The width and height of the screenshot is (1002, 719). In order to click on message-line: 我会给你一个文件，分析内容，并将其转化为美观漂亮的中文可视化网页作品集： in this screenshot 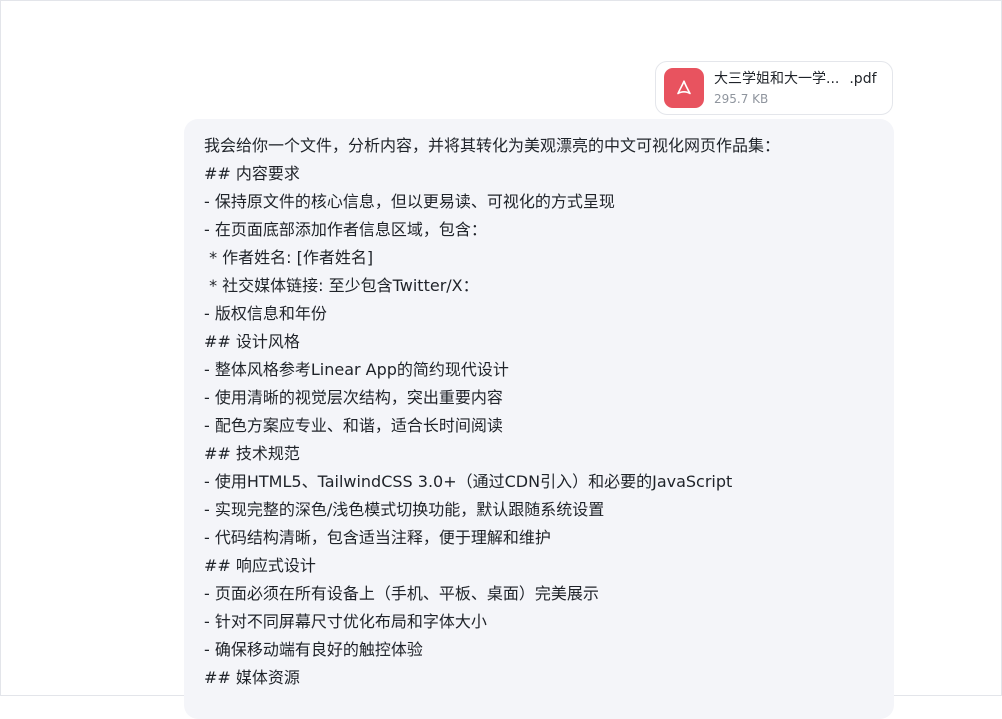, I will do `click(492, 145)`.